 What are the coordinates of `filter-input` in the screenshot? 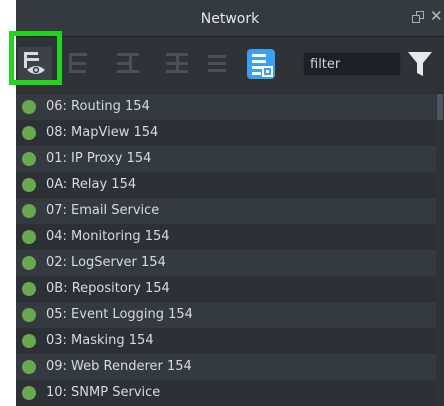 It's located at (352, 64).